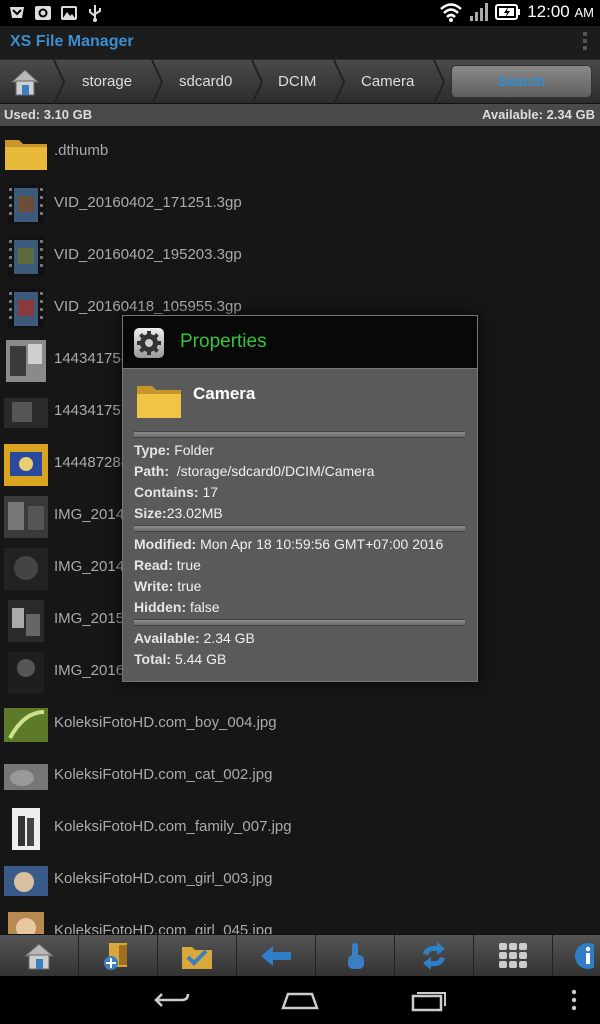  Describe the element at coordinates (300, 920) in the screenshot. I see `list-item: KoleksiFotoHD.com_girl_045.jpg` at that location.